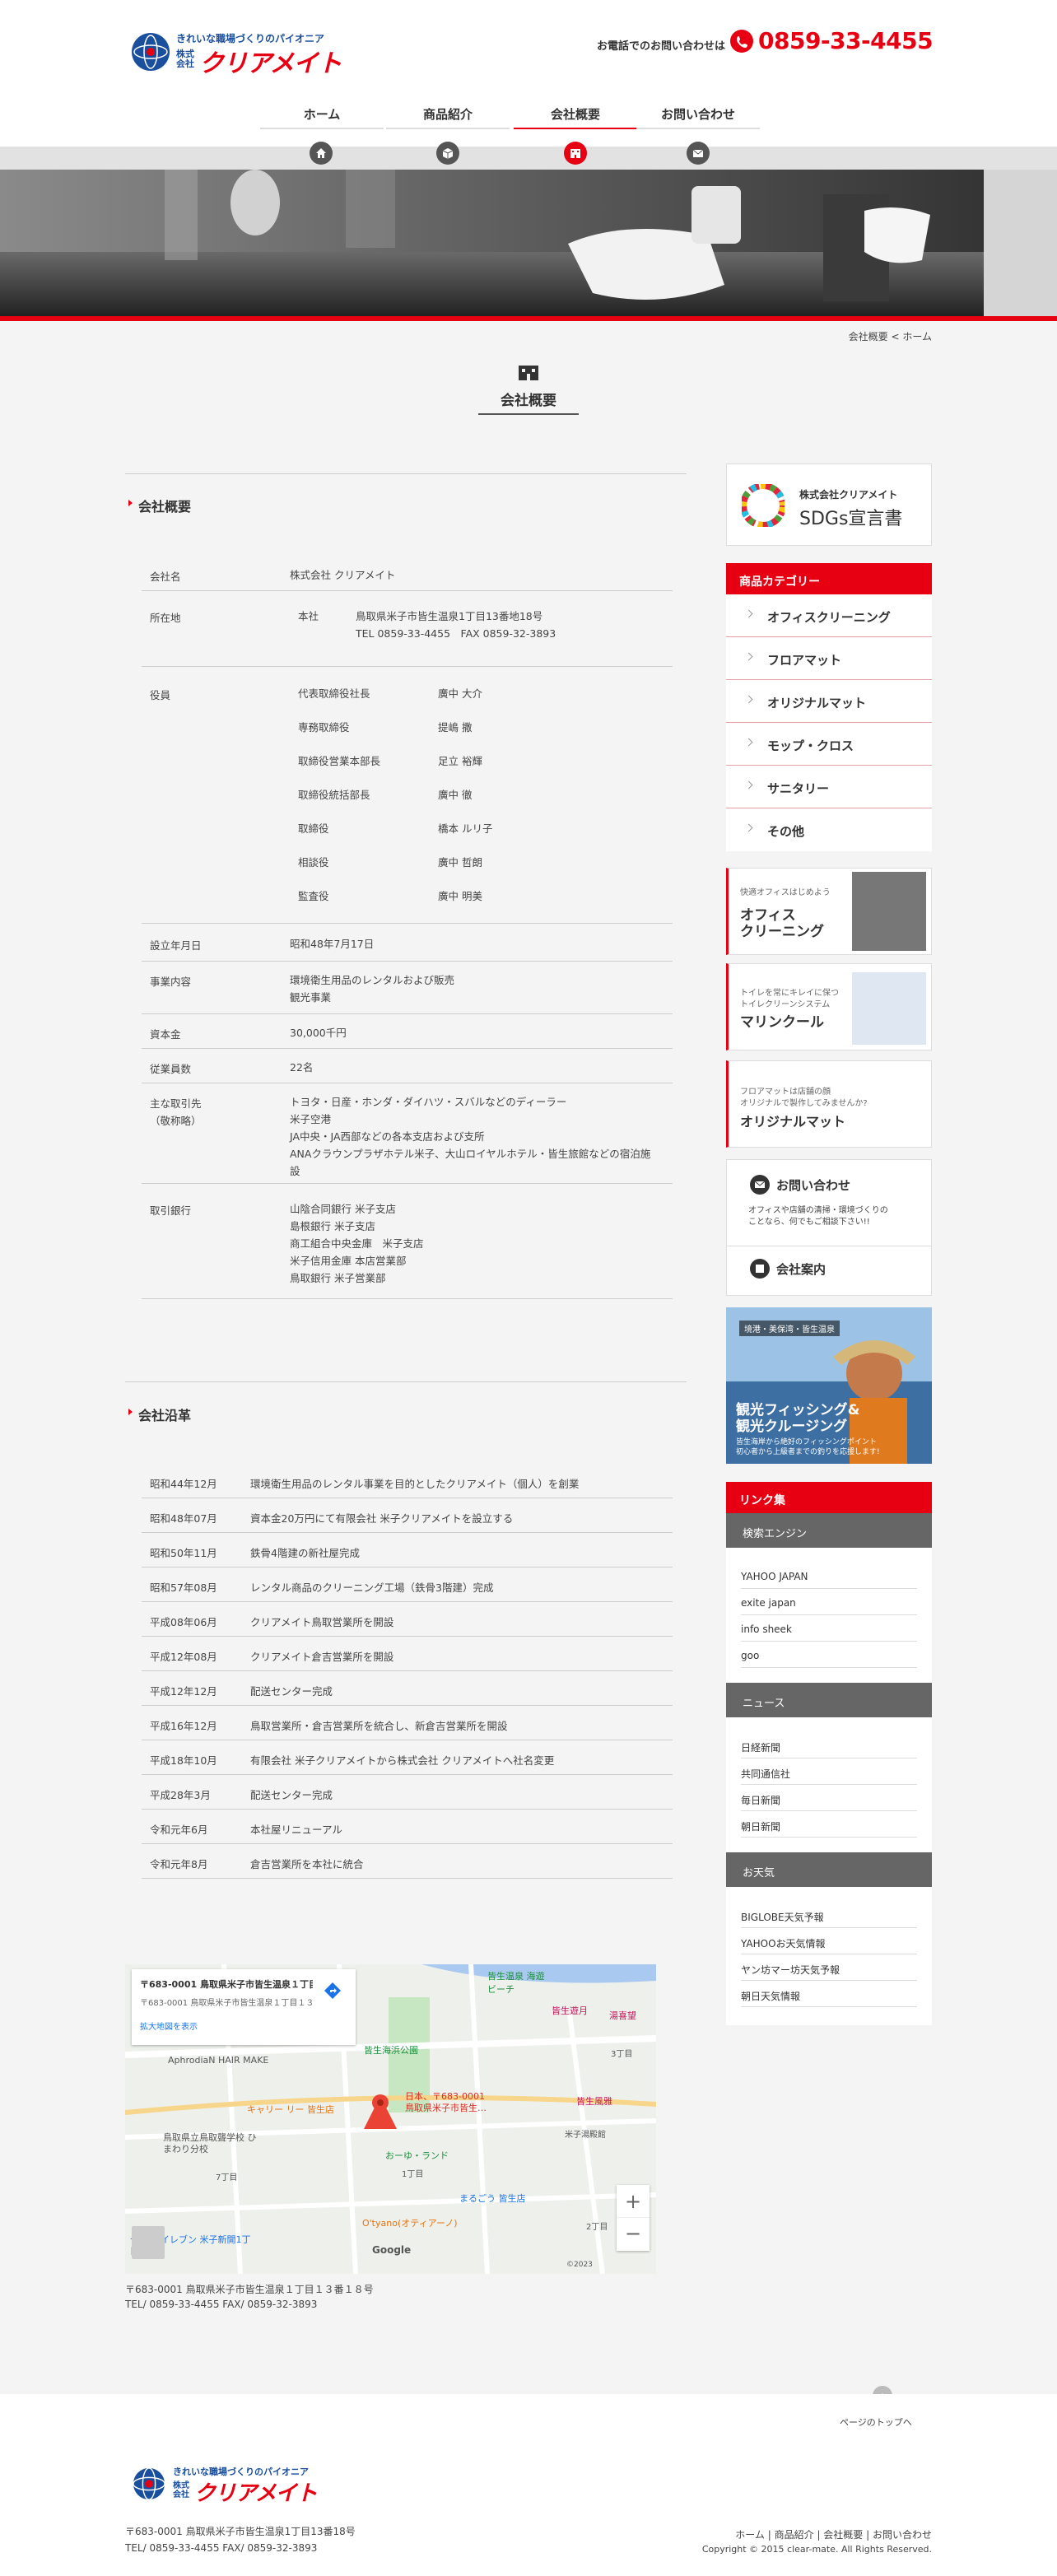  I want to click on category-original-mat: オリジナルマット, so click(829, 701).